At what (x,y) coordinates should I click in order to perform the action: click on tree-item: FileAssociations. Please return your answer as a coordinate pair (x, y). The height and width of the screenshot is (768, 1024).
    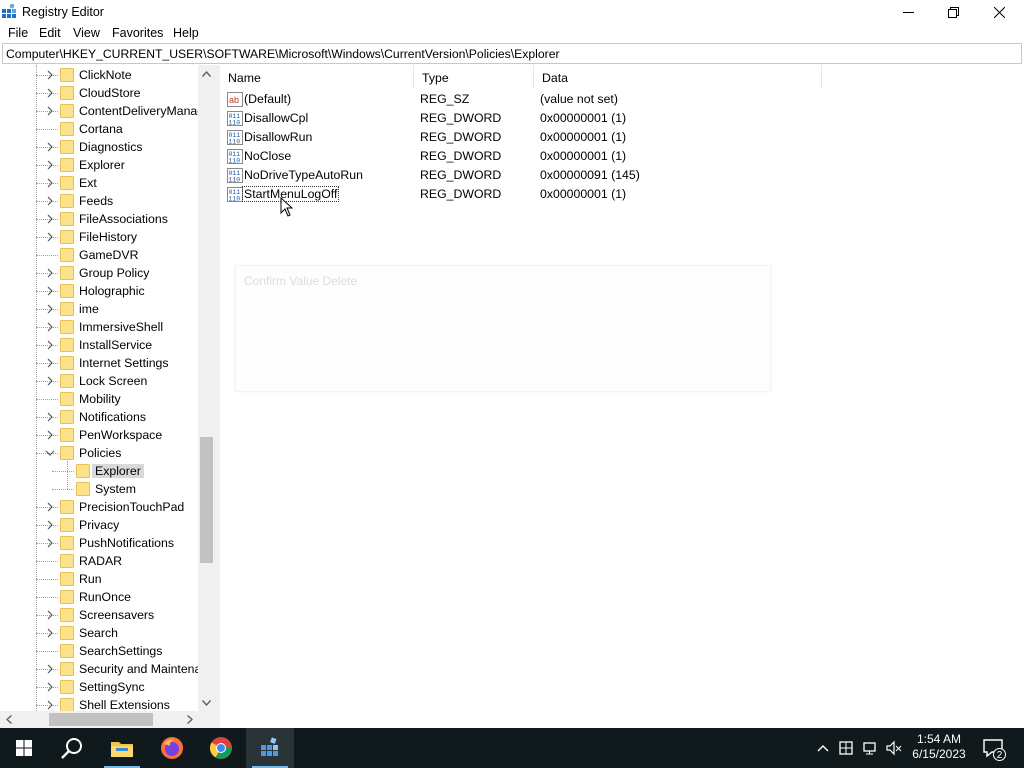
    Looking at the image, I should click on (99, 219).